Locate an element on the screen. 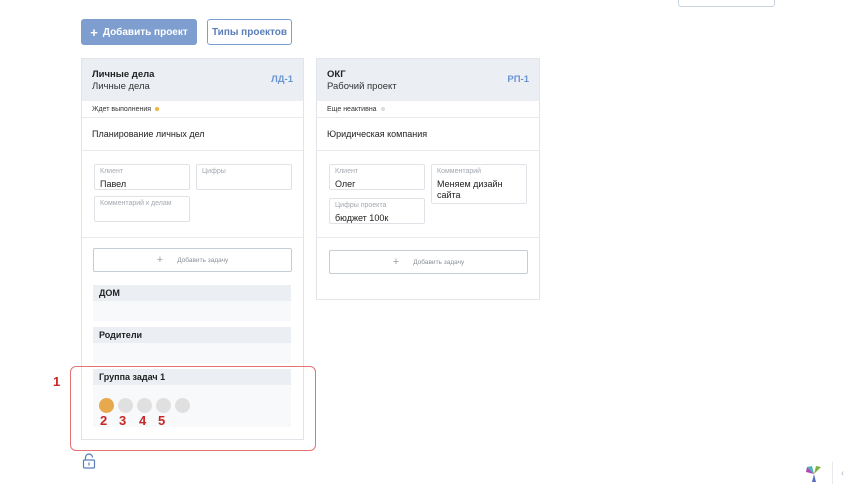  lock-icon is located at coordinates (89, 461).